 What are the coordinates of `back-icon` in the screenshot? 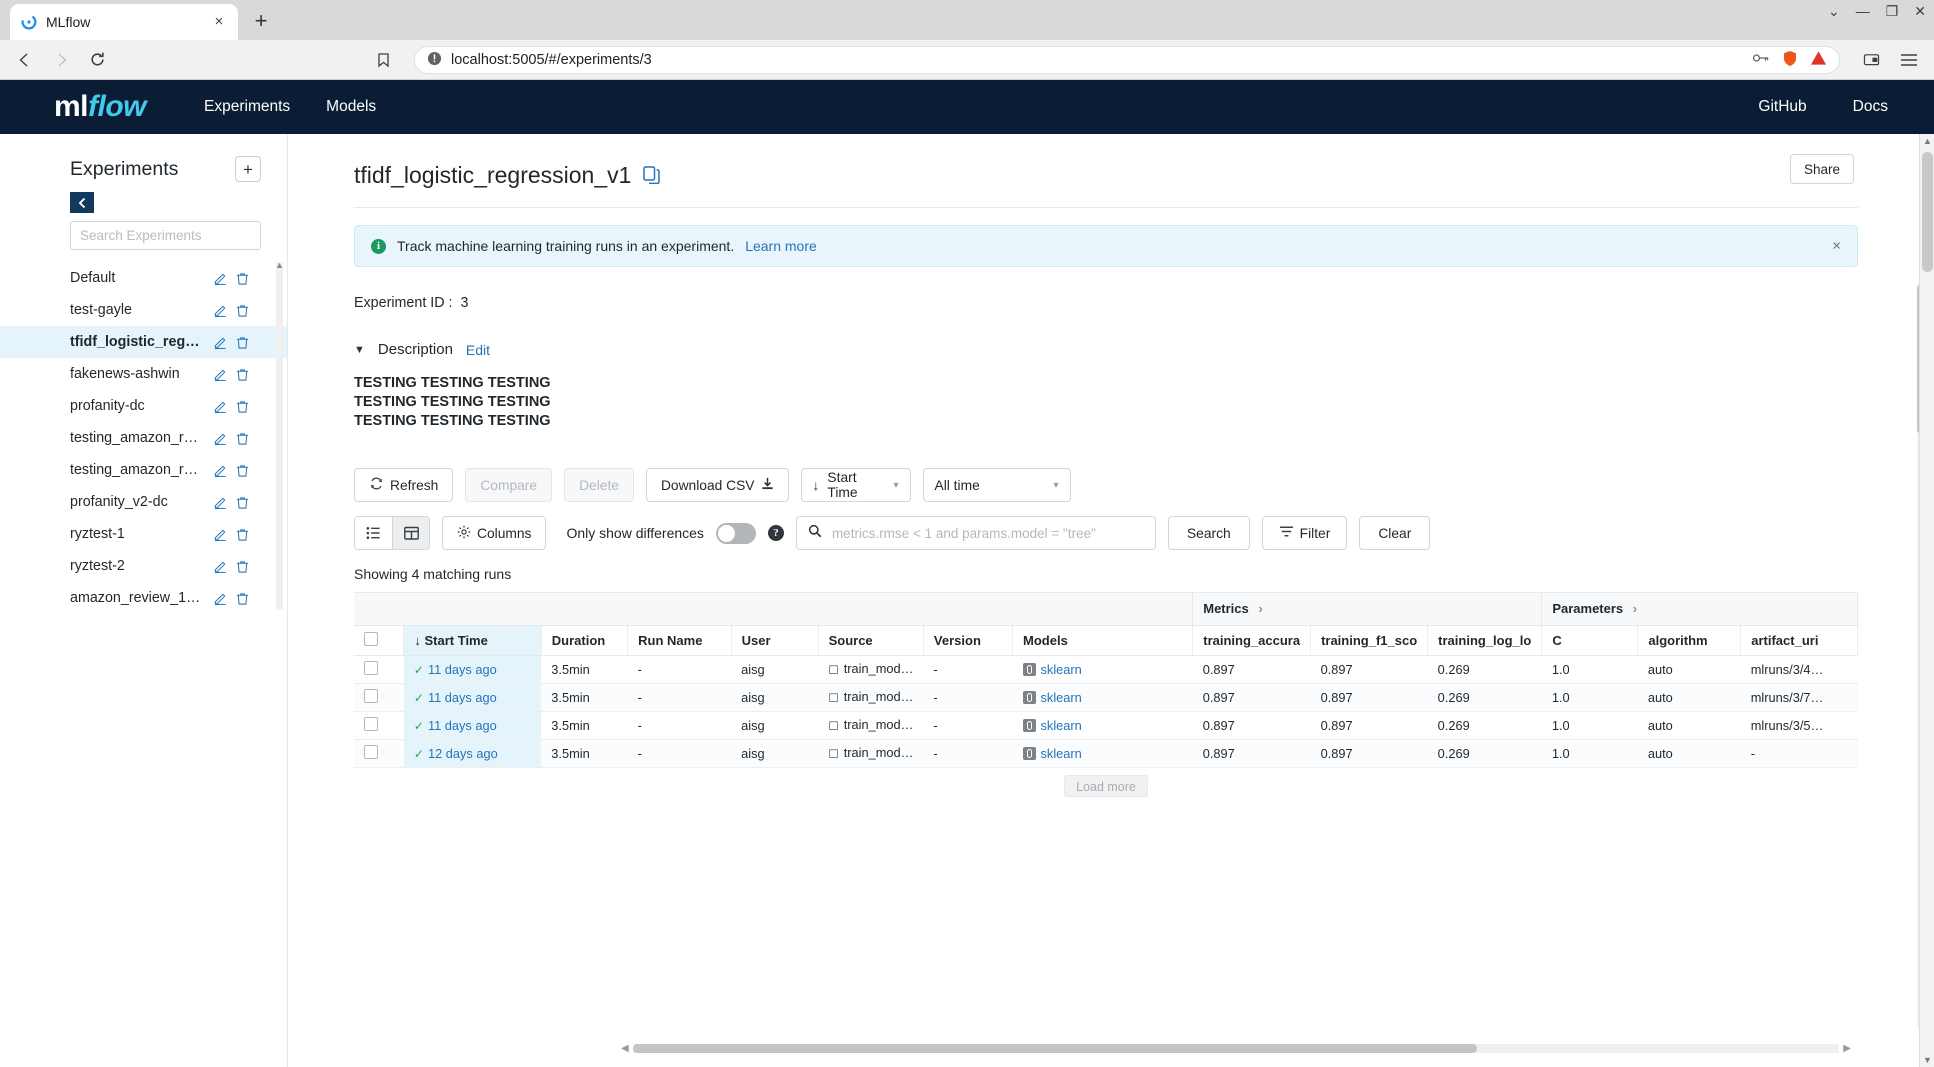 It's located at (25, 60).